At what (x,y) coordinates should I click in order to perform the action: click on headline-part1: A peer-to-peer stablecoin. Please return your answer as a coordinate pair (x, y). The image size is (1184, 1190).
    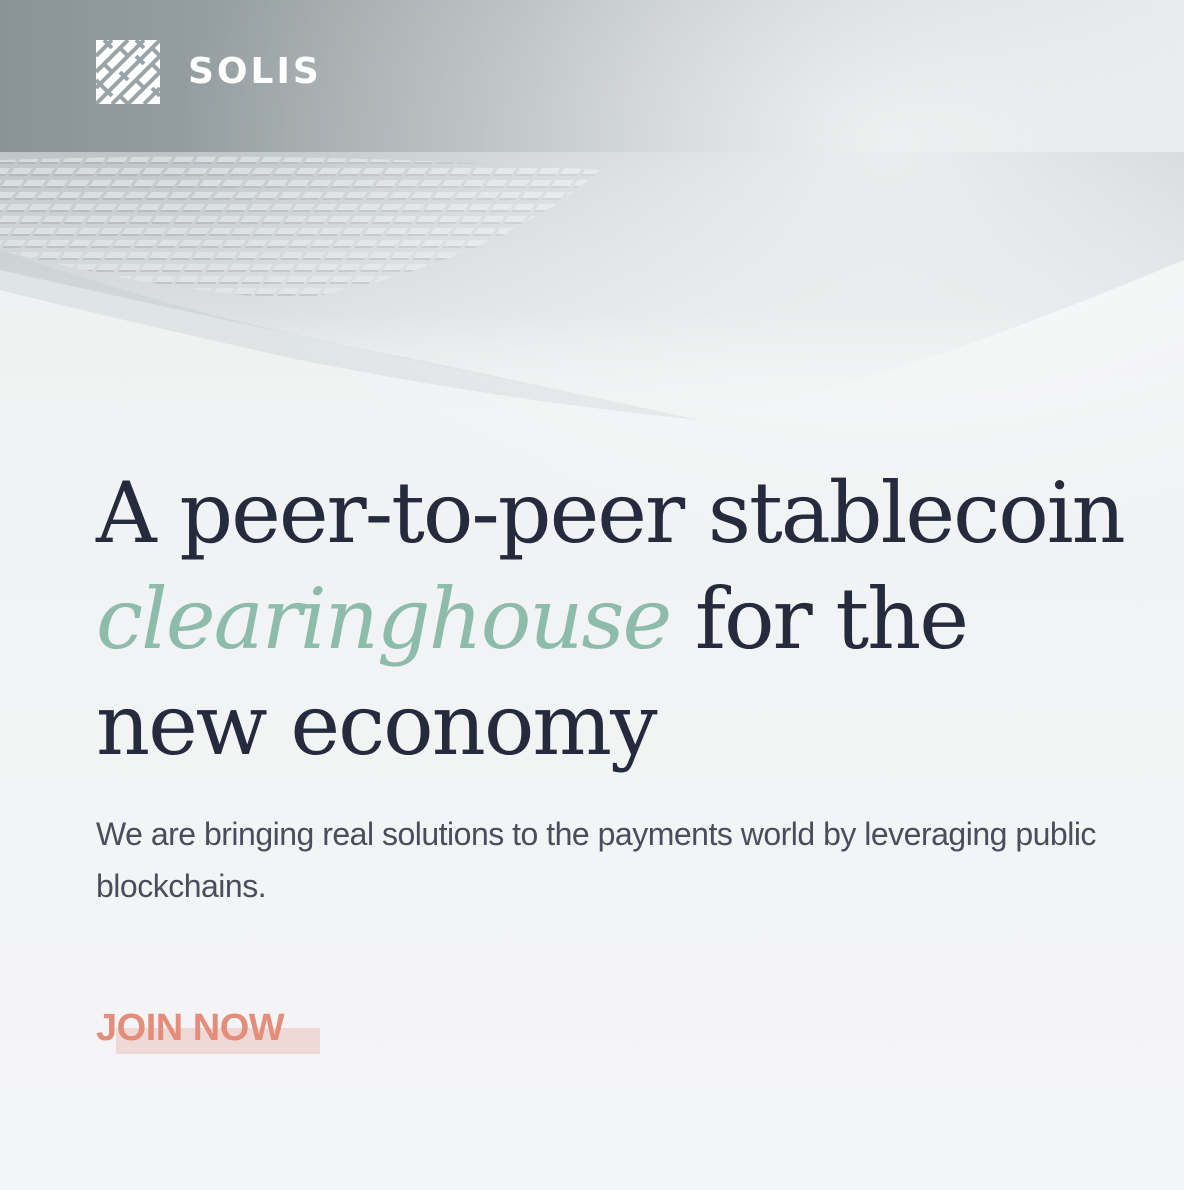
    Looking at the image, I should click on (611, 513).